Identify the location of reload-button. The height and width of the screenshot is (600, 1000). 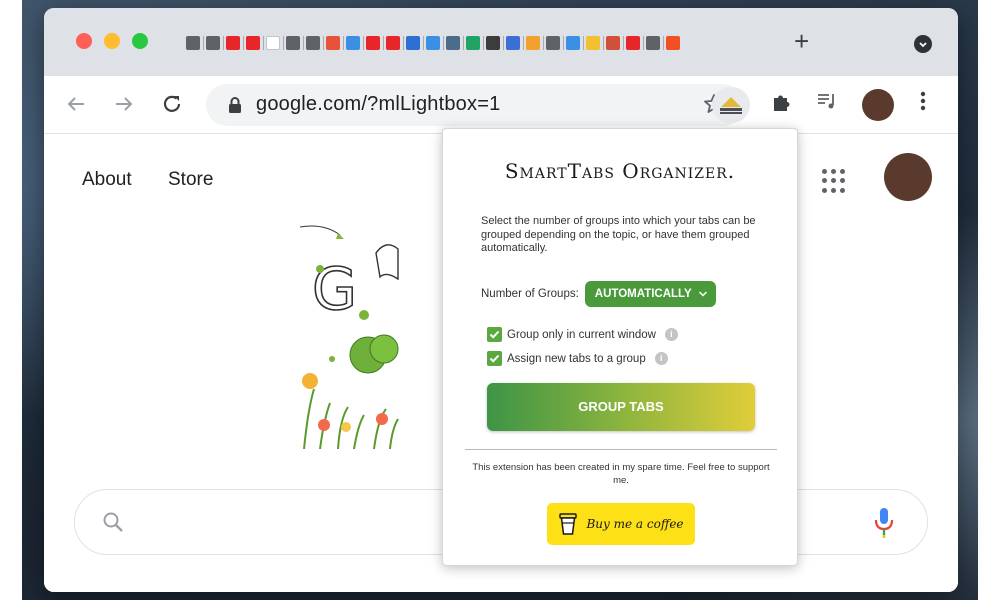
(172, 106).